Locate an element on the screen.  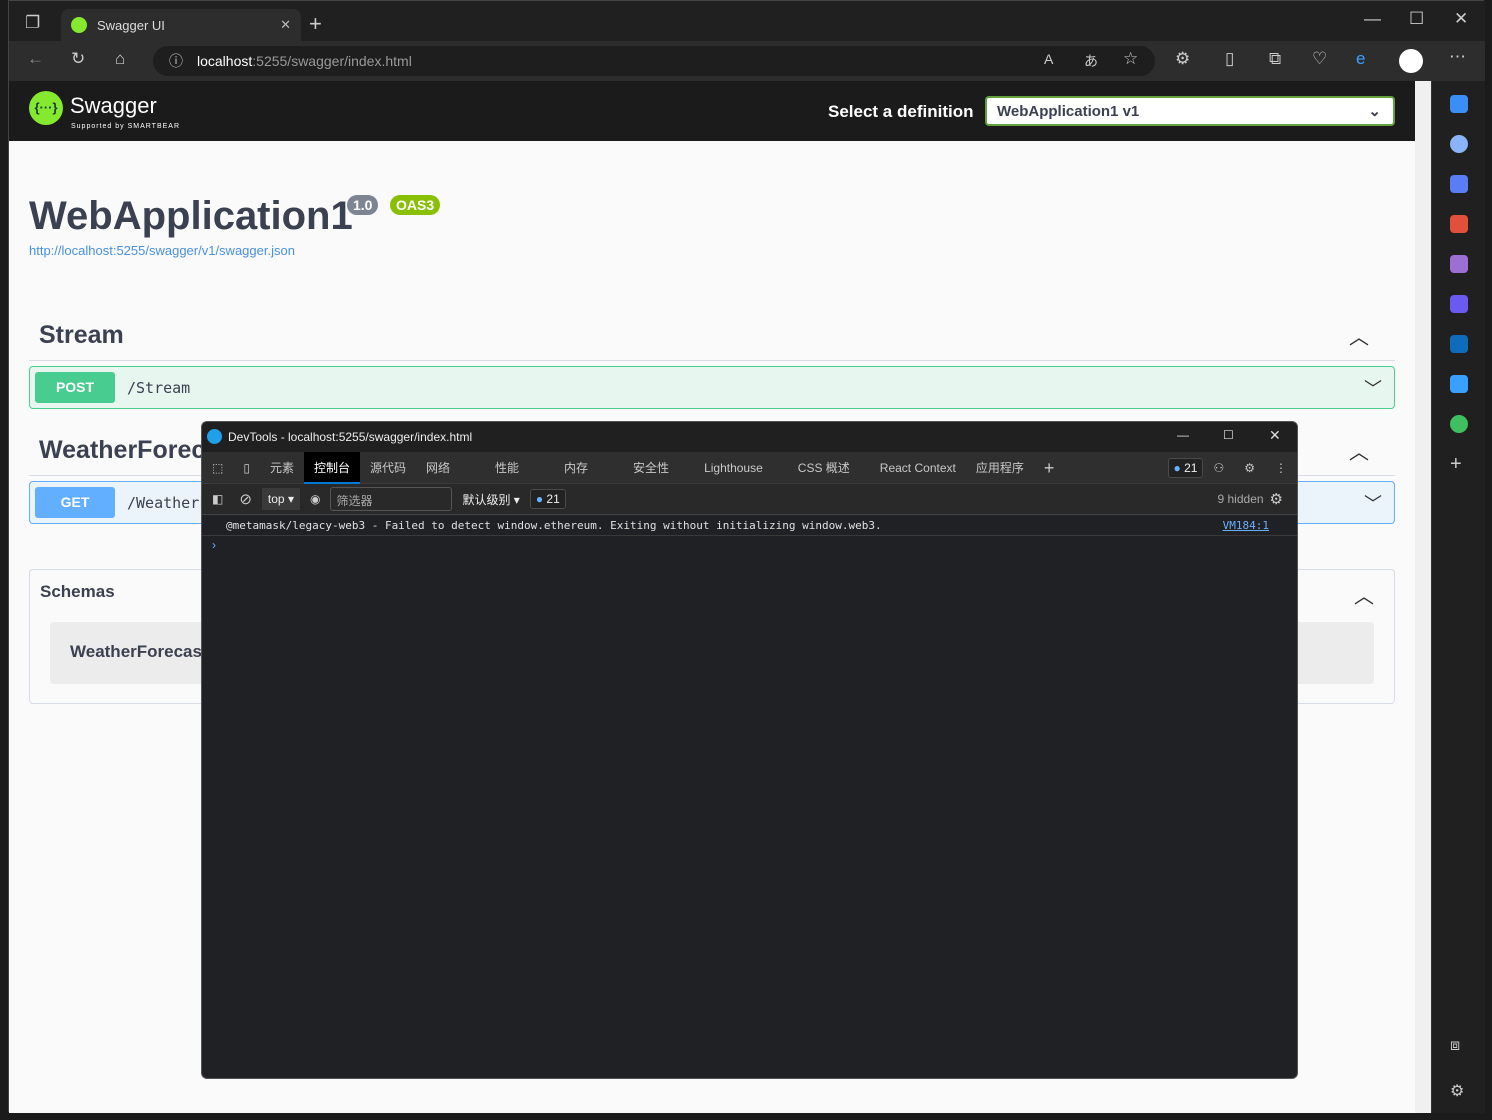
definition-select: WebApplication1 v1 ⌄ is located at coordinates (1190, 111).